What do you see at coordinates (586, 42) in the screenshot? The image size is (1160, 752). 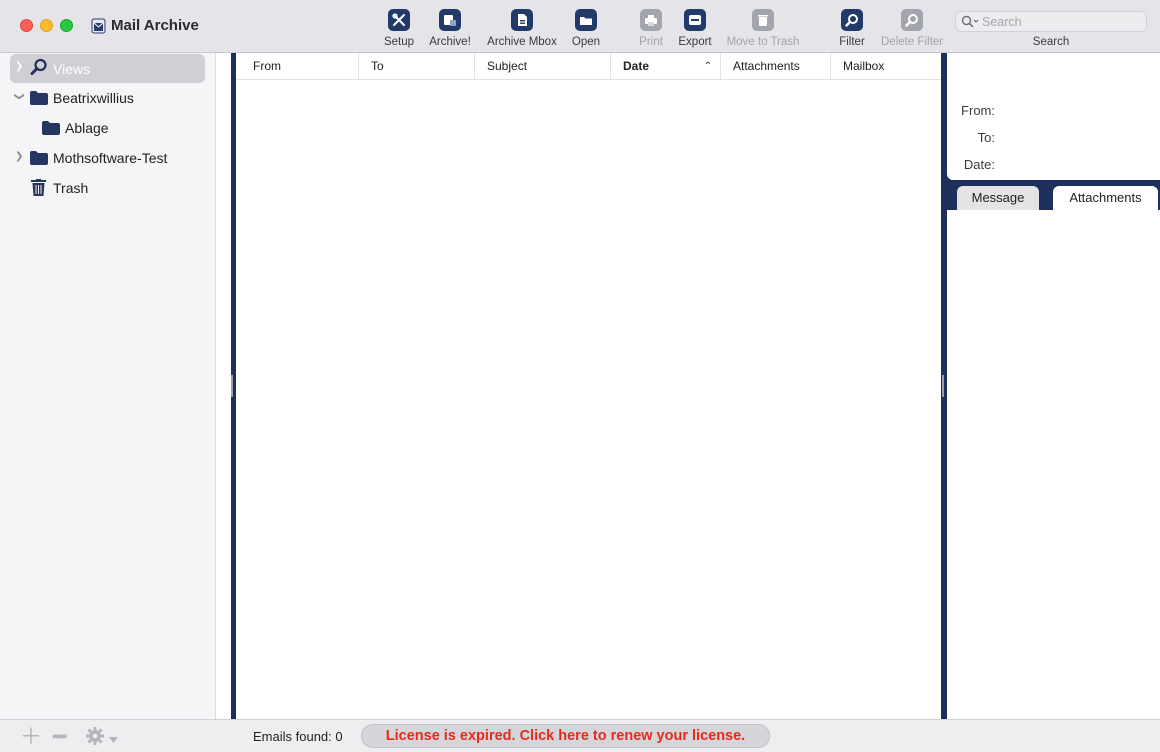 I see `open-button-label: Open` at bounding box center [586, 42].